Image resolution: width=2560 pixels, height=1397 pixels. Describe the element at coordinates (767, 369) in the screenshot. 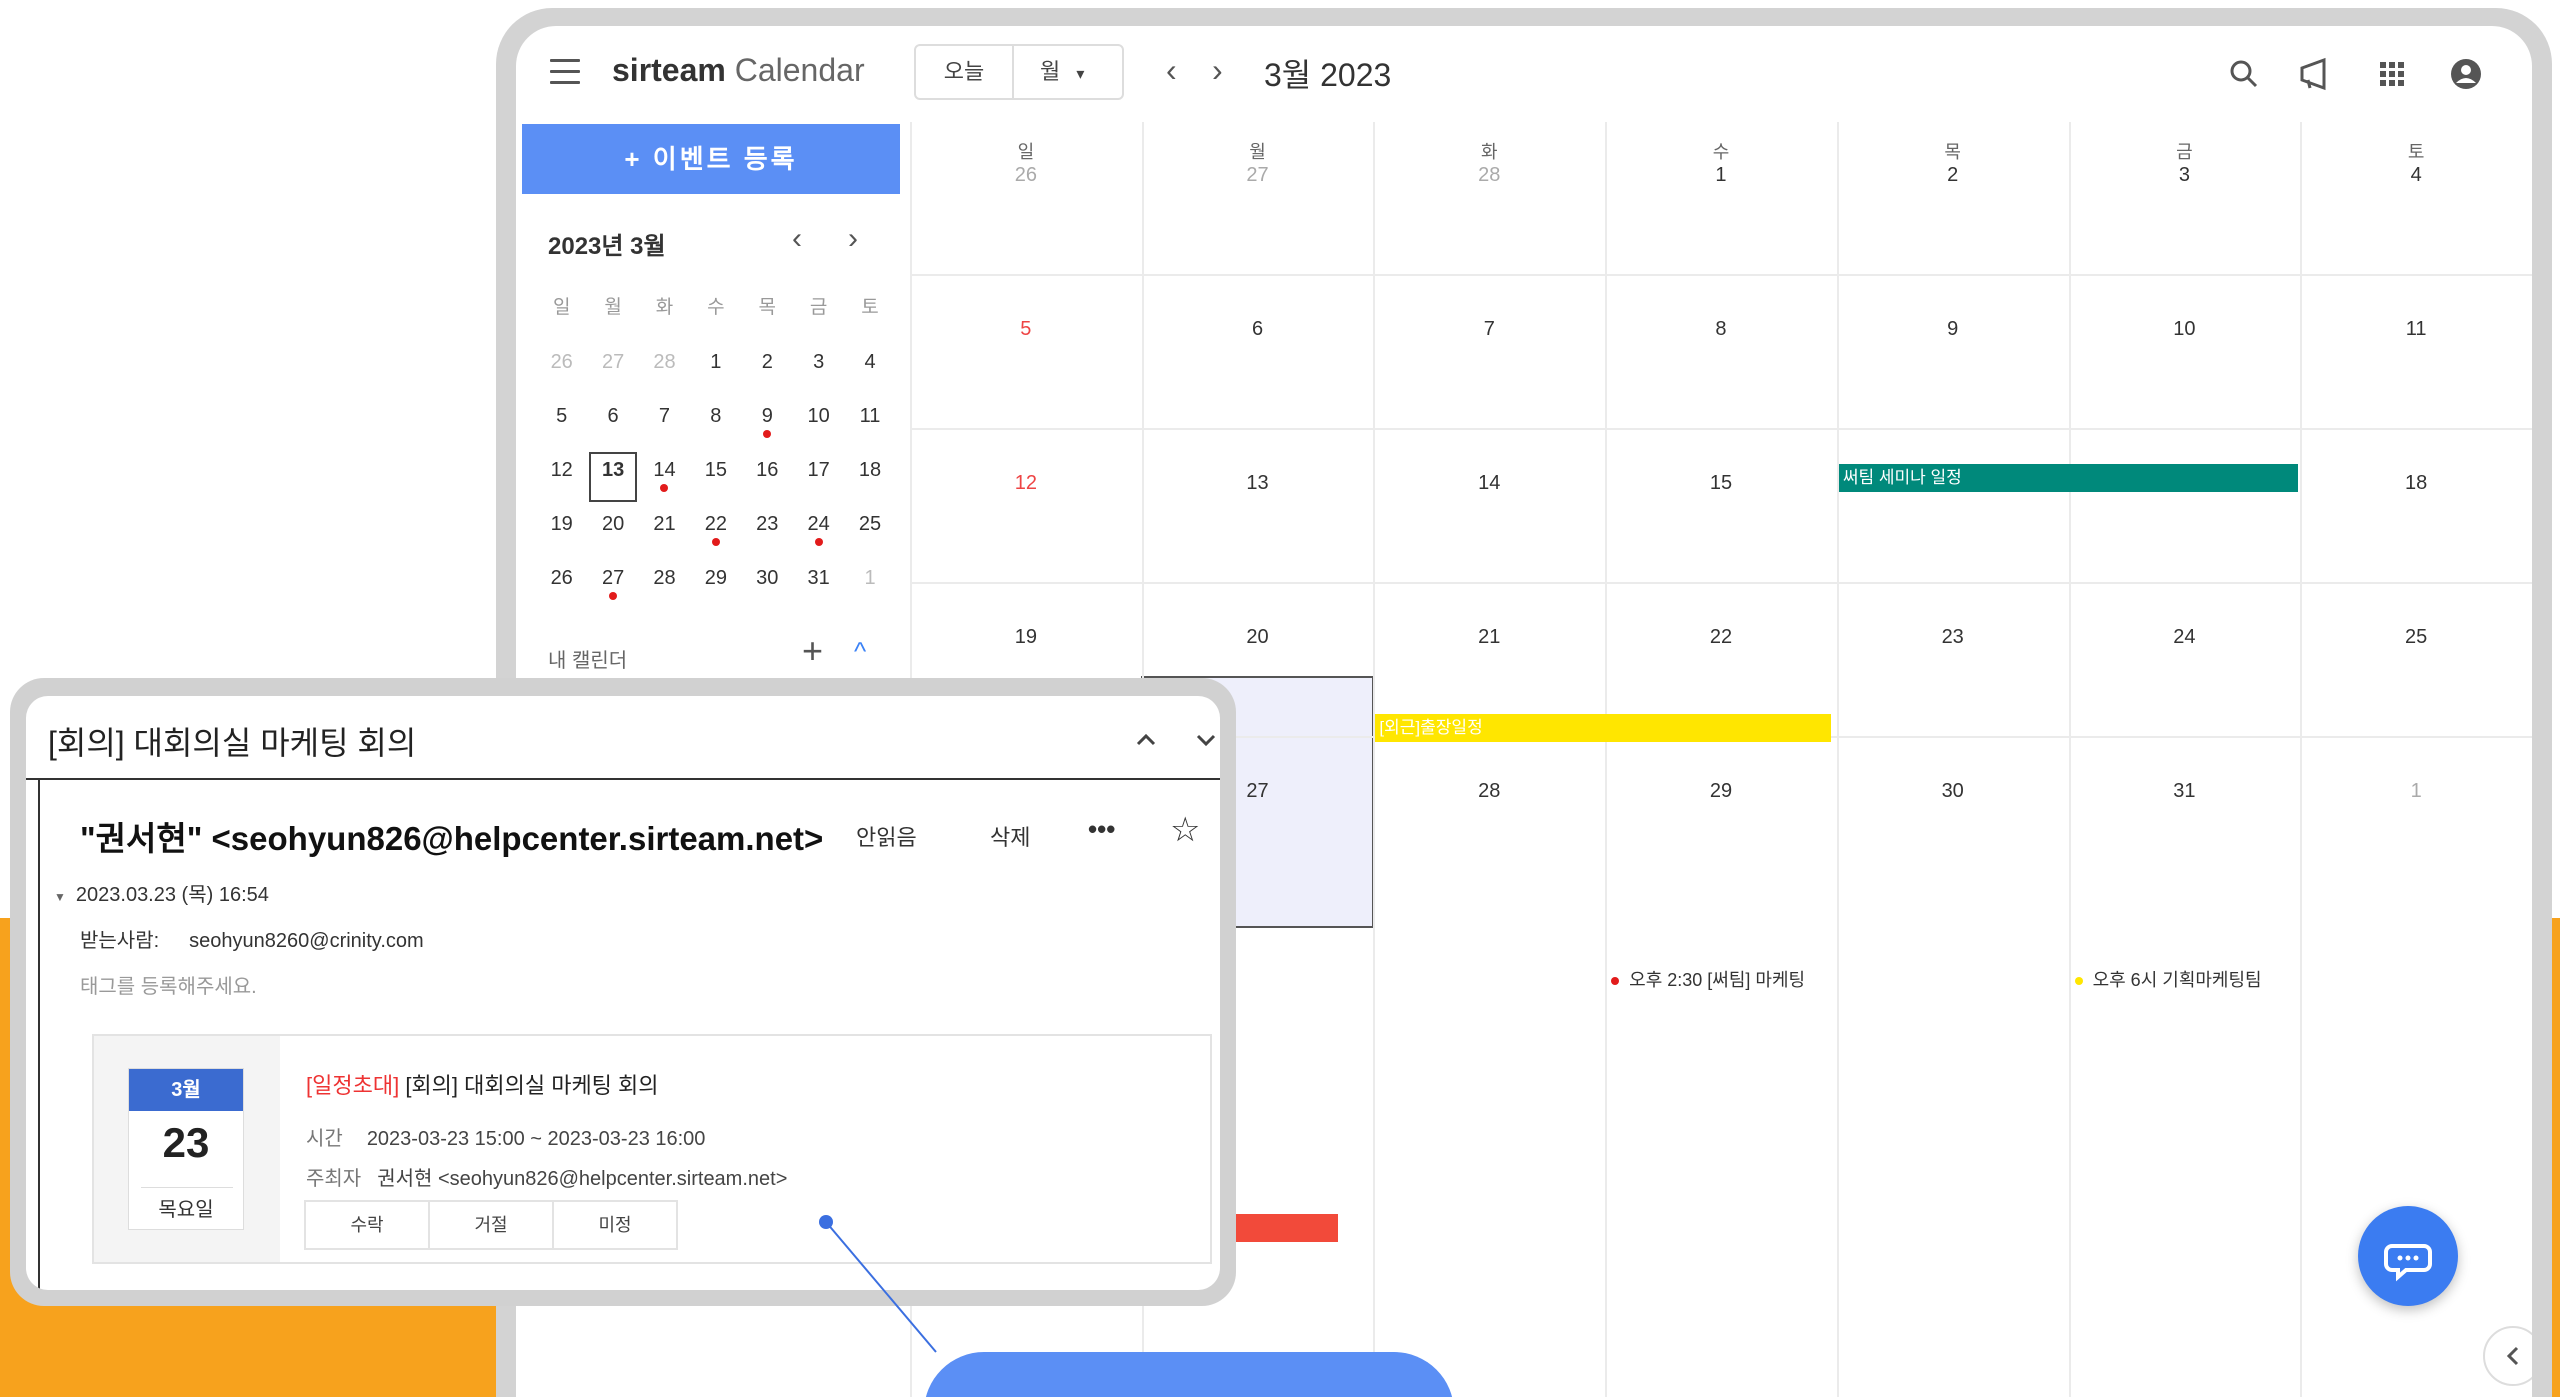

I see `mini-day: 2` at that location.